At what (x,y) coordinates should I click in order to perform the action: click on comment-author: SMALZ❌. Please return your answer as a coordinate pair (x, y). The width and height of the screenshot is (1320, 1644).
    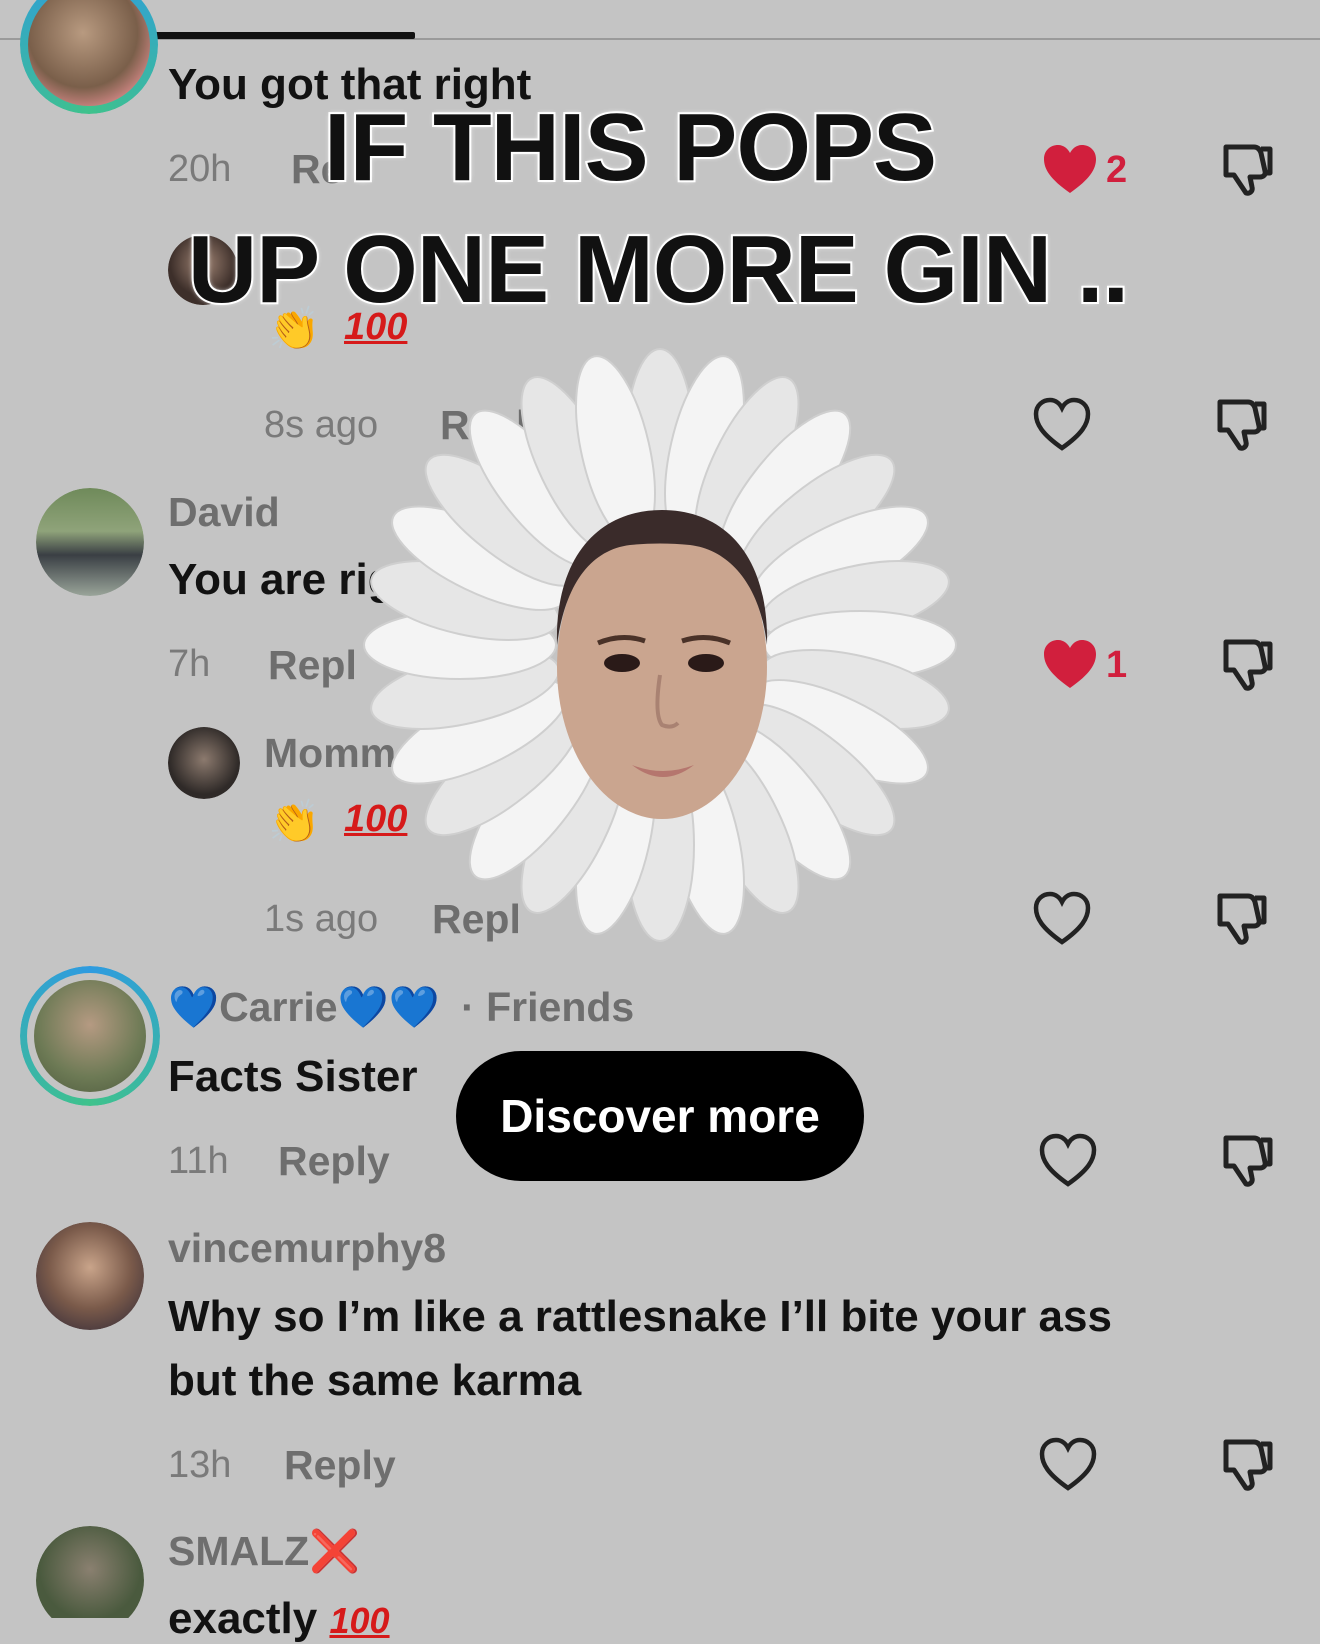
    Looking at the image, I should click on (264, 1552).